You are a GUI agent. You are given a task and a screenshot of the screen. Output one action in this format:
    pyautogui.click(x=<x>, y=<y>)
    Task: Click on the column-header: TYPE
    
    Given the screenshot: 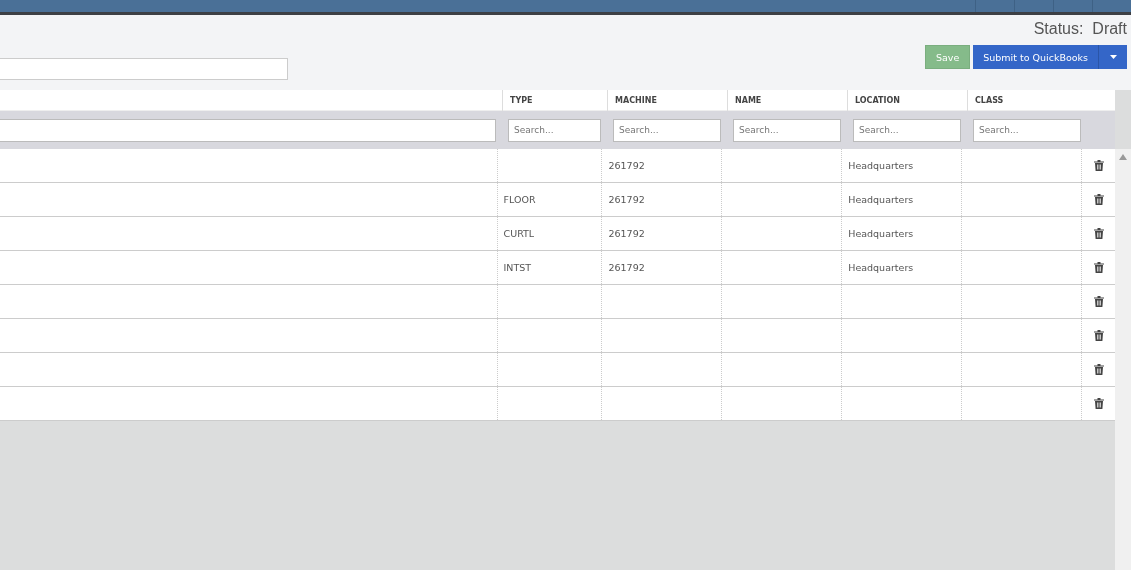 What is the action you would take?
    pyautogui.click(x=554, y=100)
    